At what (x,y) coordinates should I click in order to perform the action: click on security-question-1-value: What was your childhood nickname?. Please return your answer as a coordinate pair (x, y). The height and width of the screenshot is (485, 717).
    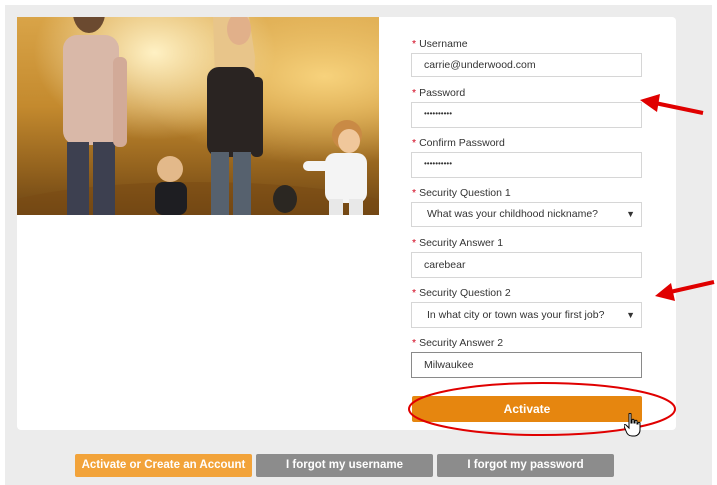
    Looking at the image, I should click on (513, 214).